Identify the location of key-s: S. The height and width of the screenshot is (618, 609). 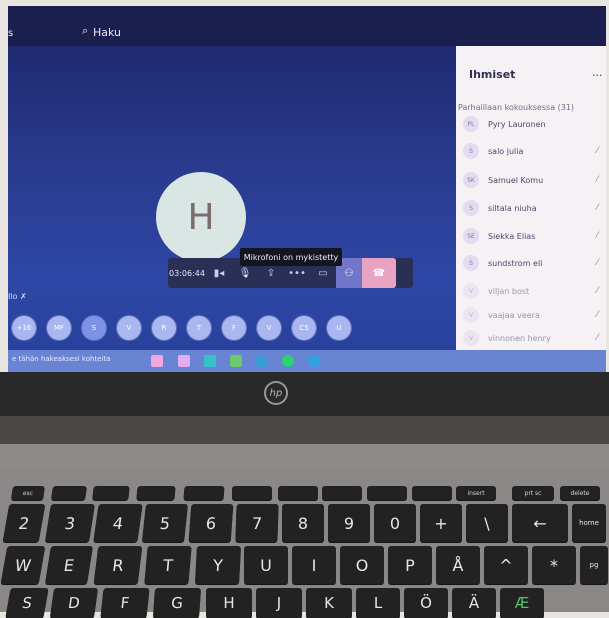
(27, 603).